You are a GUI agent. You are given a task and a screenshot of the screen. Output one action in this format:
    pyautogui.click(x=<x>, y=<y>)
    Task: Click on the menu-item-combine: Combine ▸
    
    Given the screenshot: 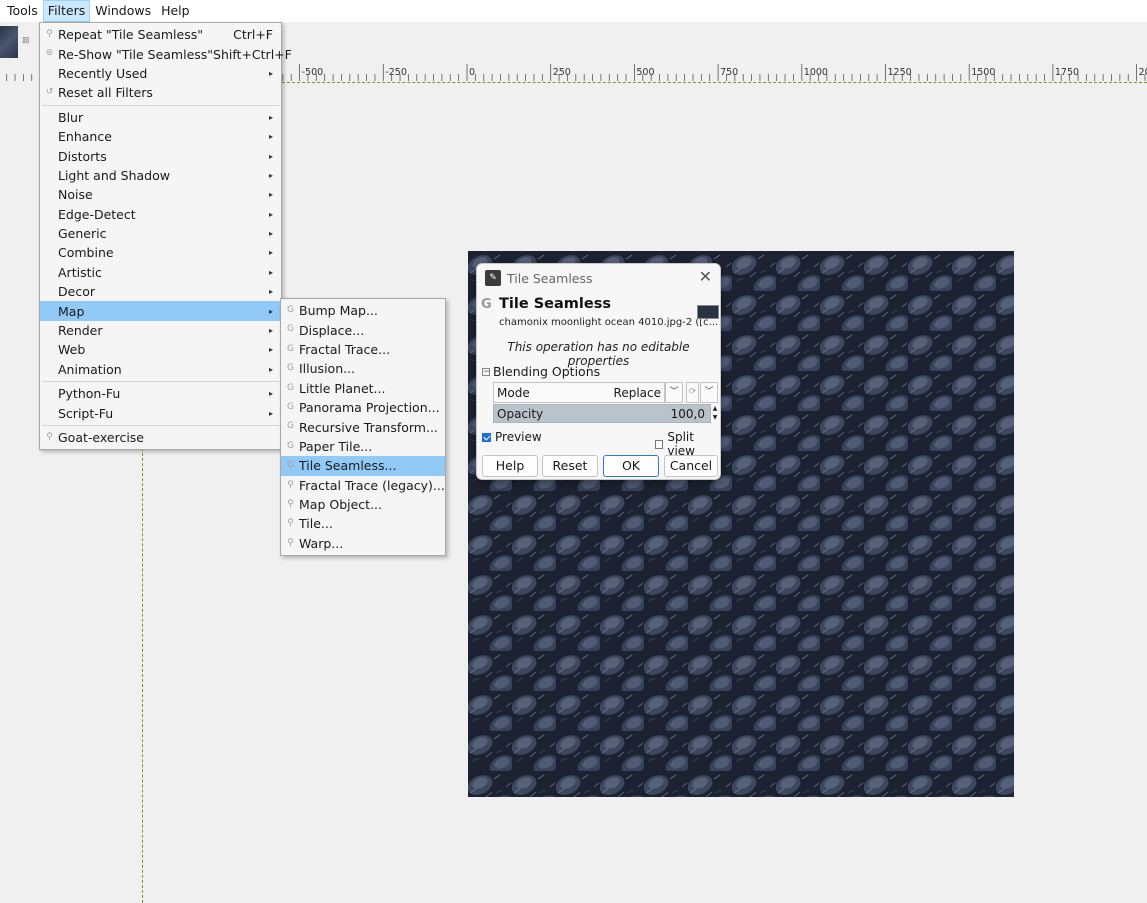 What is the action you would take?
    pyautogui.click(x=160, y=252)
    